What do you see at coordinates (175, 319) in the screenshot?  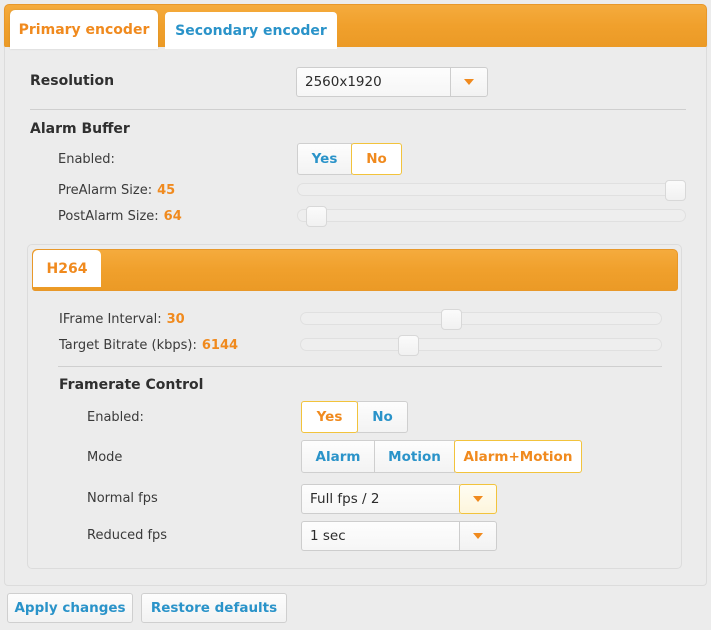 I see `iframe-interval-value: 30` at bounding box center [175, 319].